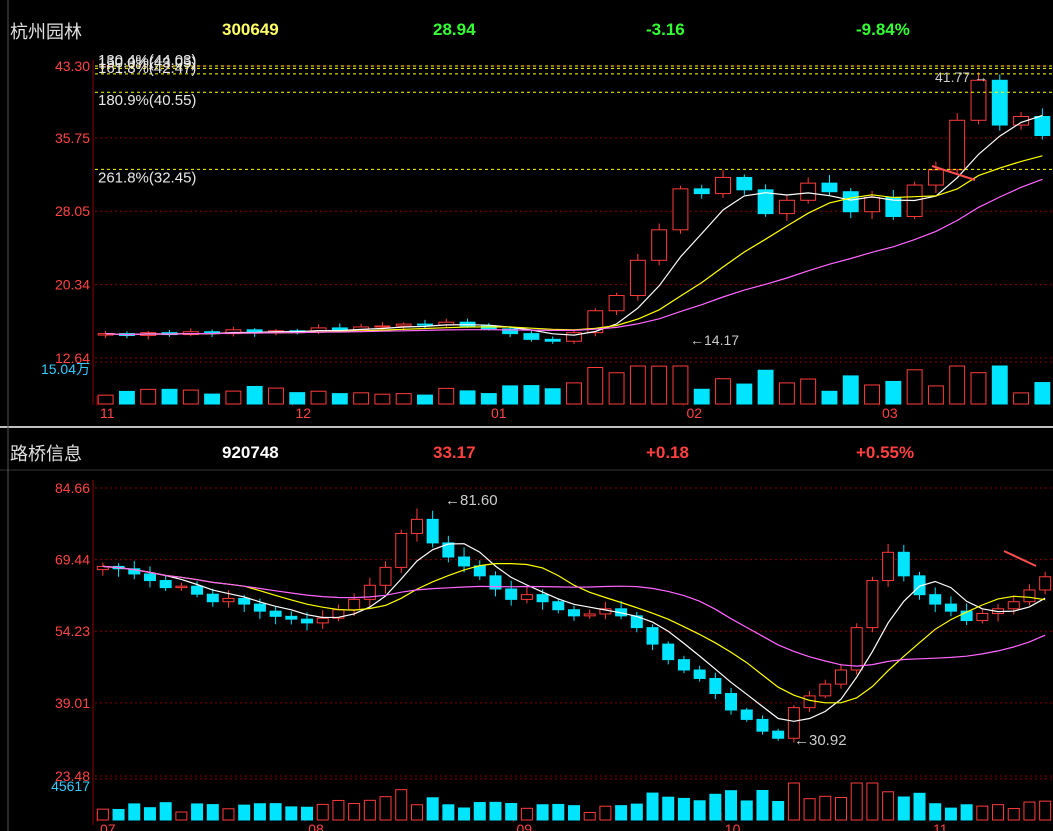 The image size is (1053, 831). What do you see at coordinates (72, 138) in the screenshot?
I see `y-tick-label: 35.75` at bounding box center [72, 138].